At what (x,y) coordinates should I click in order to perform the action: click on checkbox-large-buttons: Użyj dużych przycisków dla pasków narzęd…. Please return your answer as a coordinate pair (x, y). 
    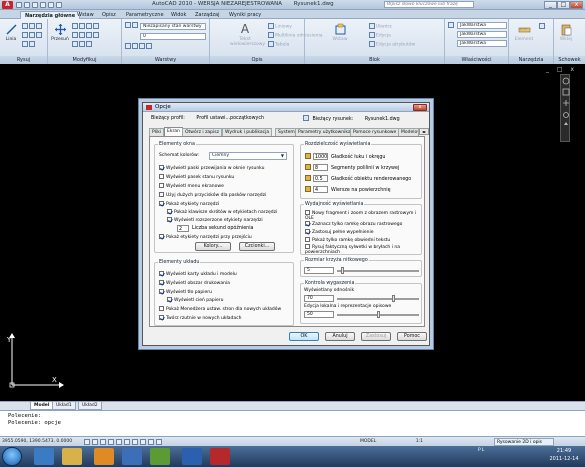
    Looking at the image, I should click on (212, 195).